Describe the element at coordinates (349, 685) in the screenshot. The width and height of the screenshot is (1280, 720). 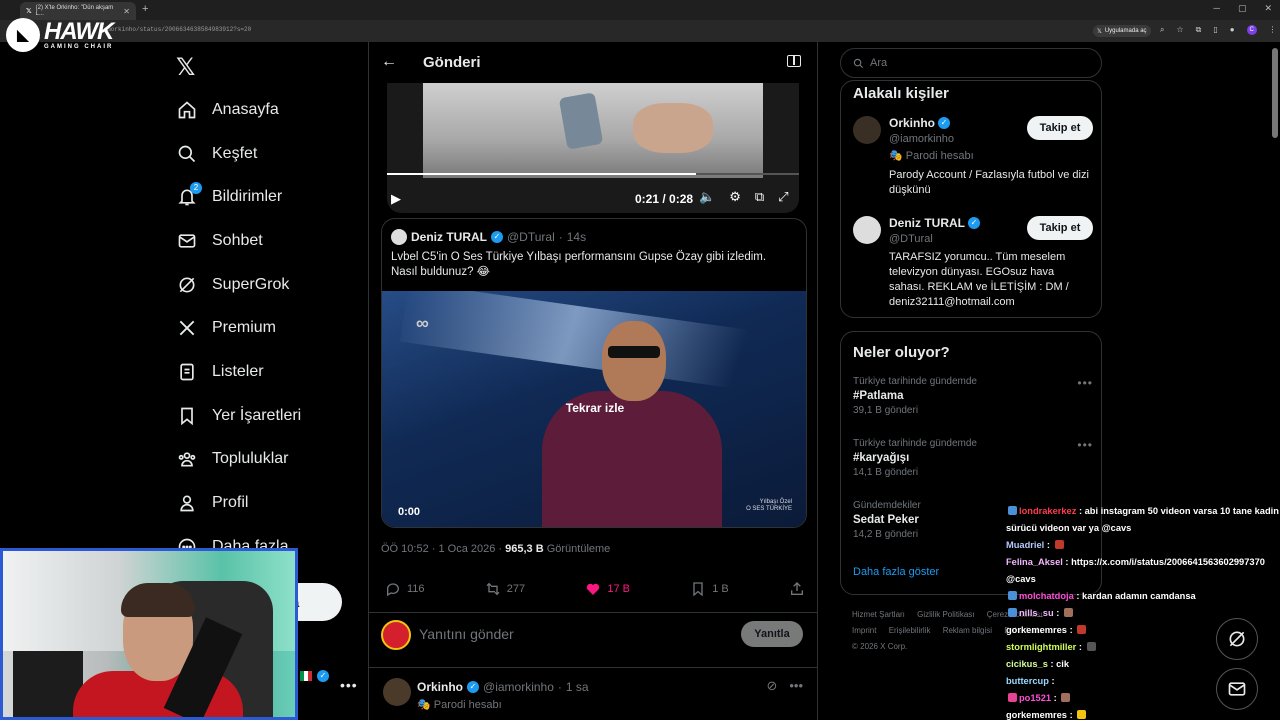
I see `account-more-icon: •••` at that location.